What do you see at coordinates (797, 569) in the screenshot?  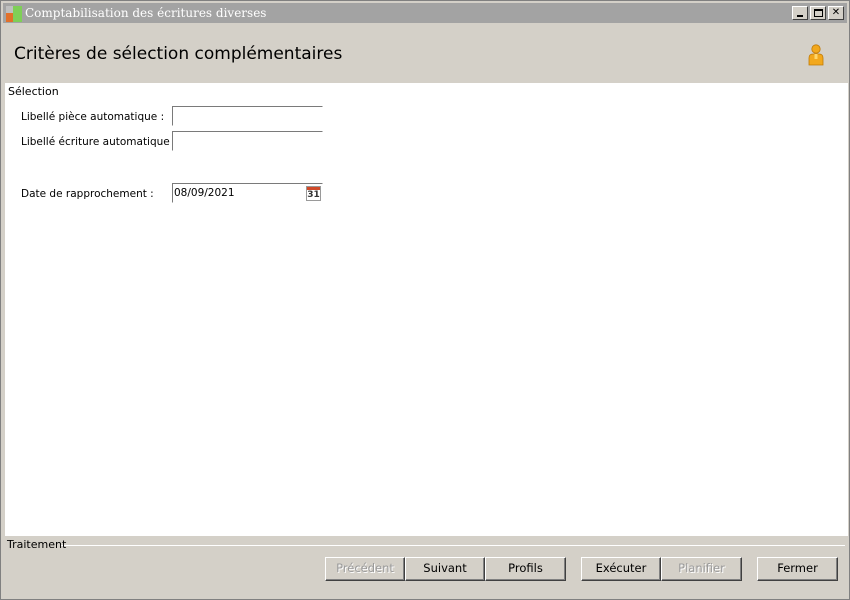 I see `close-button: Fermer` at bounding box center [797, 569].